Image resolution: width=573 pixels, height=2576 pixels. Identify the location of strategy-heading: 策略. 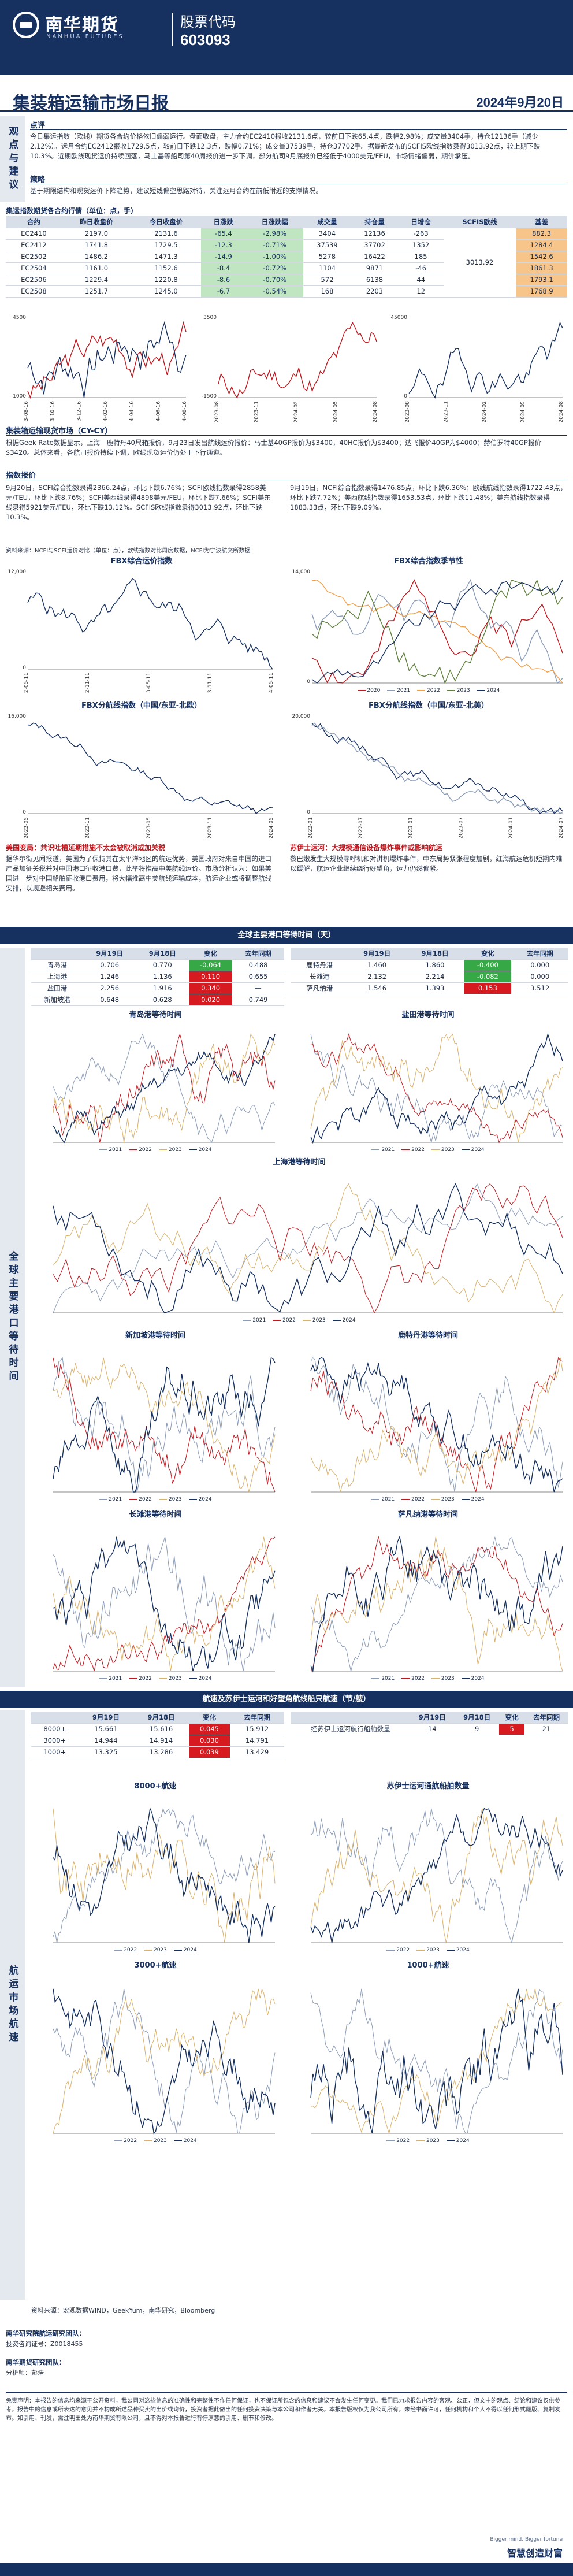
(38, 180).